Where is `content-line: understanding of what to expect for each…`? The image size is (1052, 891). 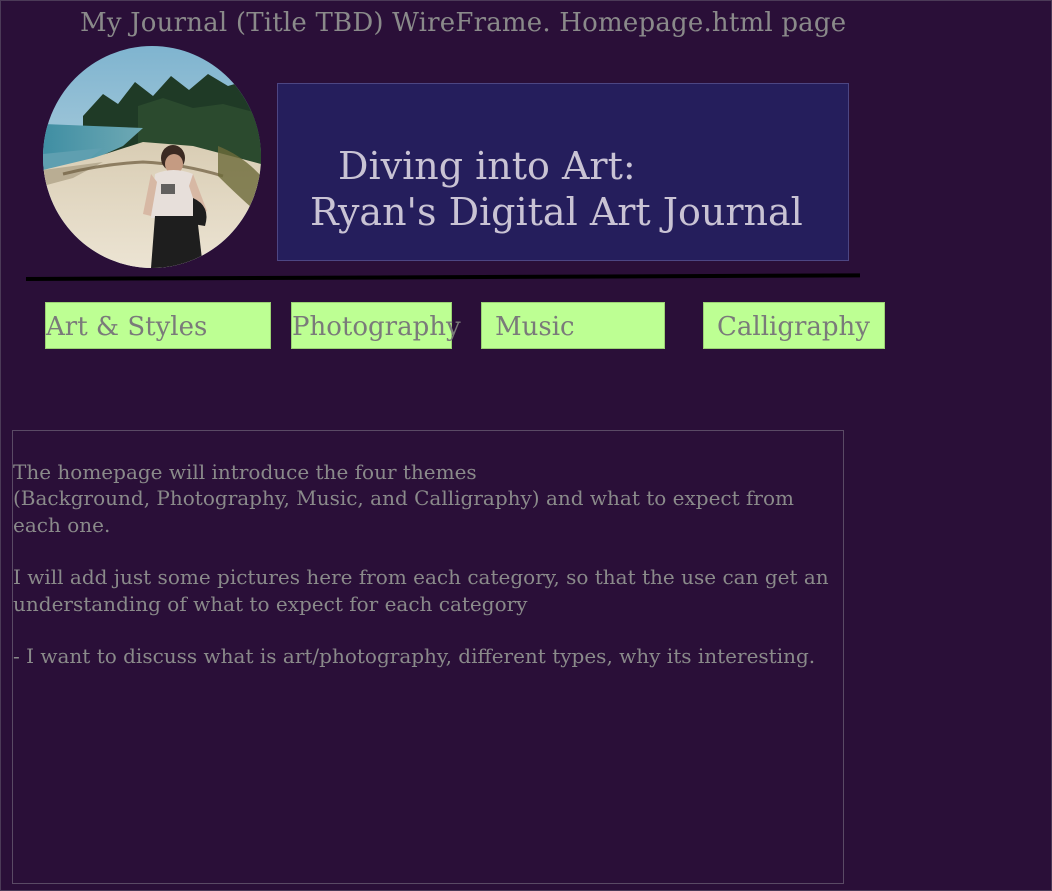 content-line: understanding of what to expect for each… is located at coordinates (270, 603).